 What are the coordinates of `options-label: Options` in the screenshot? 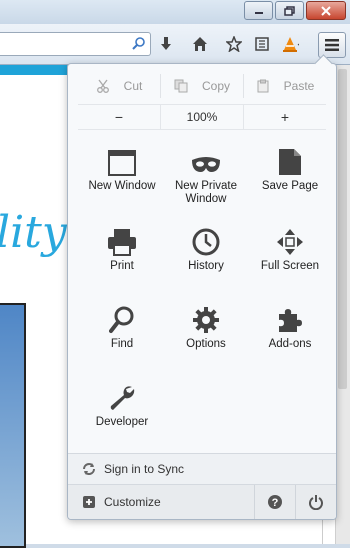 It's located at (206, 344).